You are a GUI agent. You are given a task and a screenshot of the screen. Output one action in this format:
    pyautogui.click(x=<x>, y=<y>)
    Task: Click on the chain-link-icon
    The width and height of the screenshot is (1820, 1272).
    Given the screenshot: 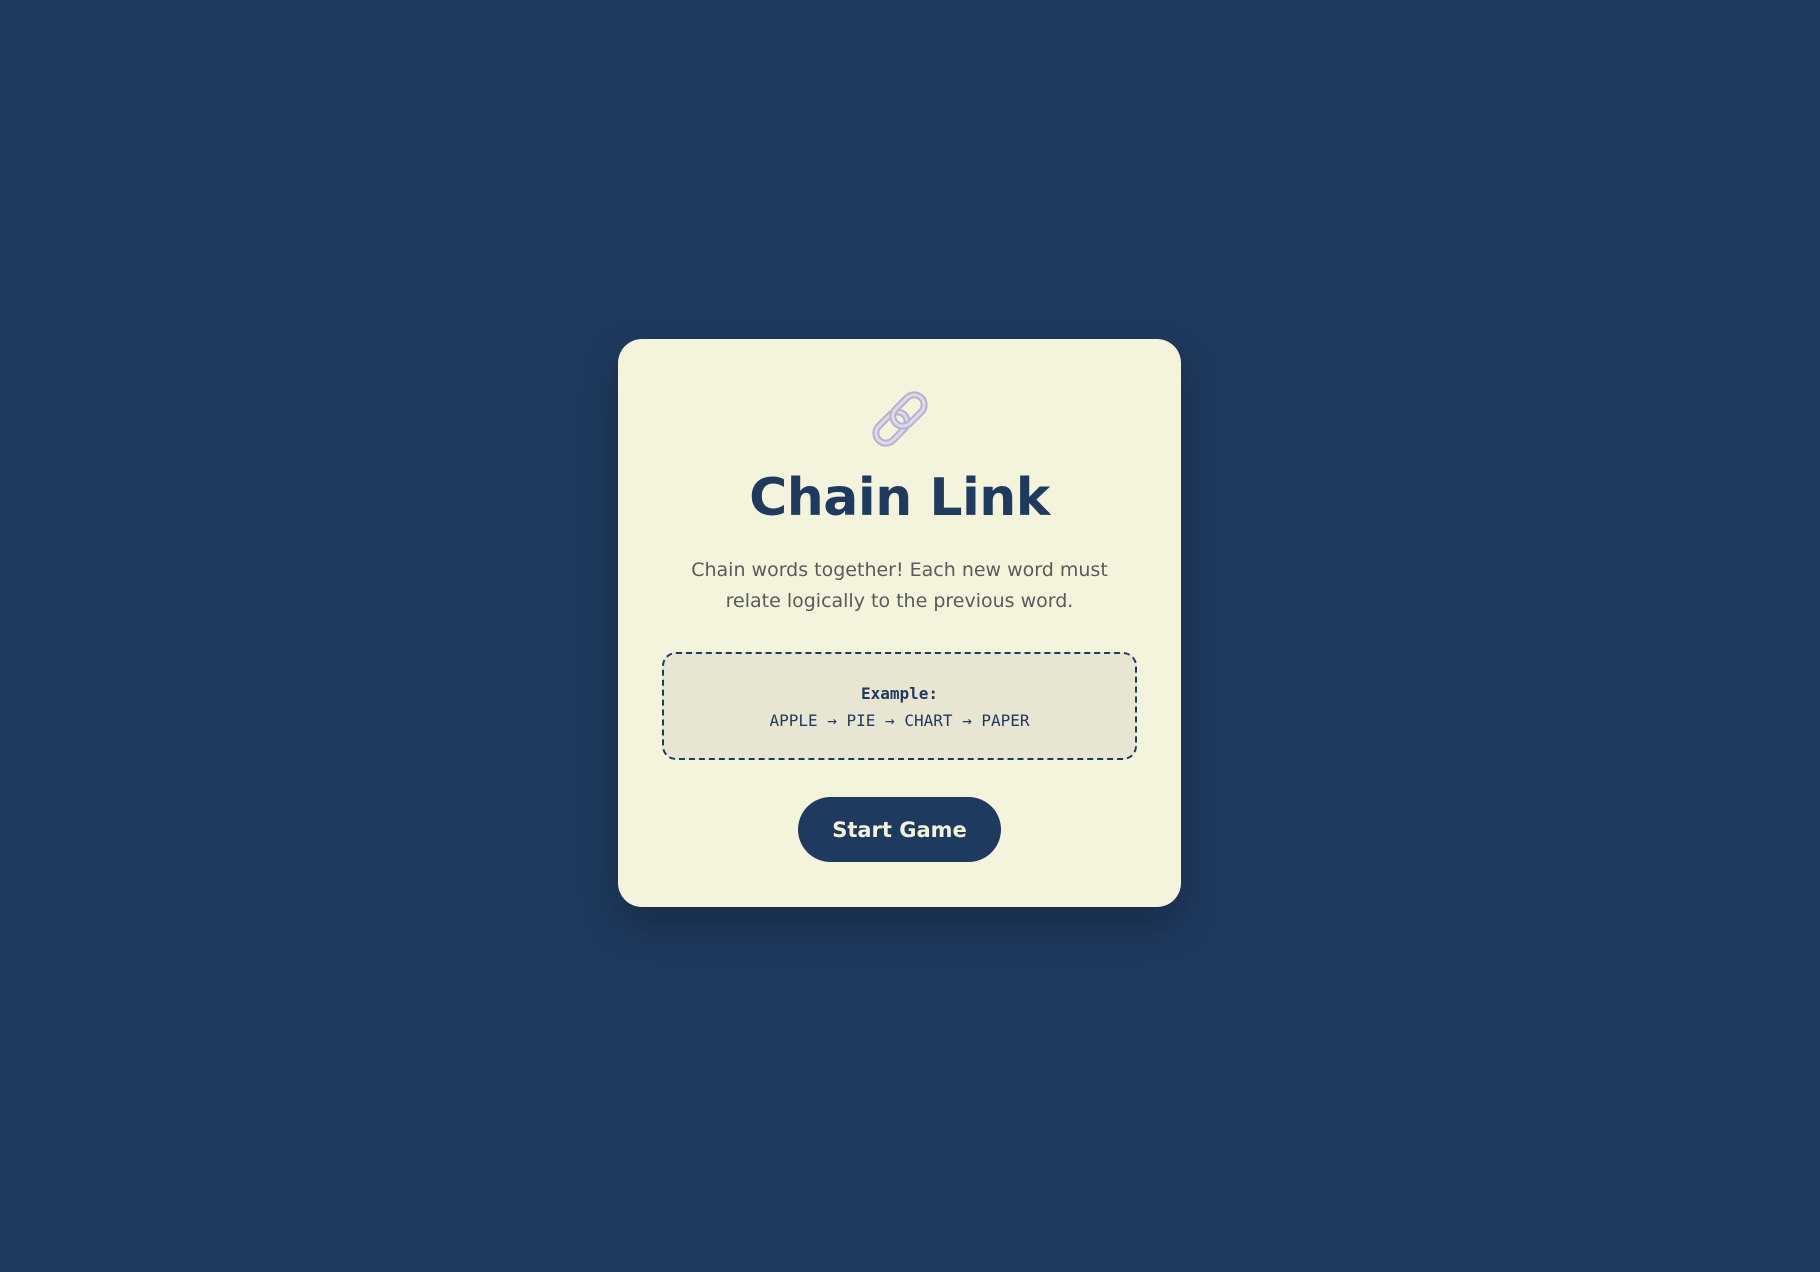 What is the action you would take?
    pyautogui.click(x=899, y=419)
    